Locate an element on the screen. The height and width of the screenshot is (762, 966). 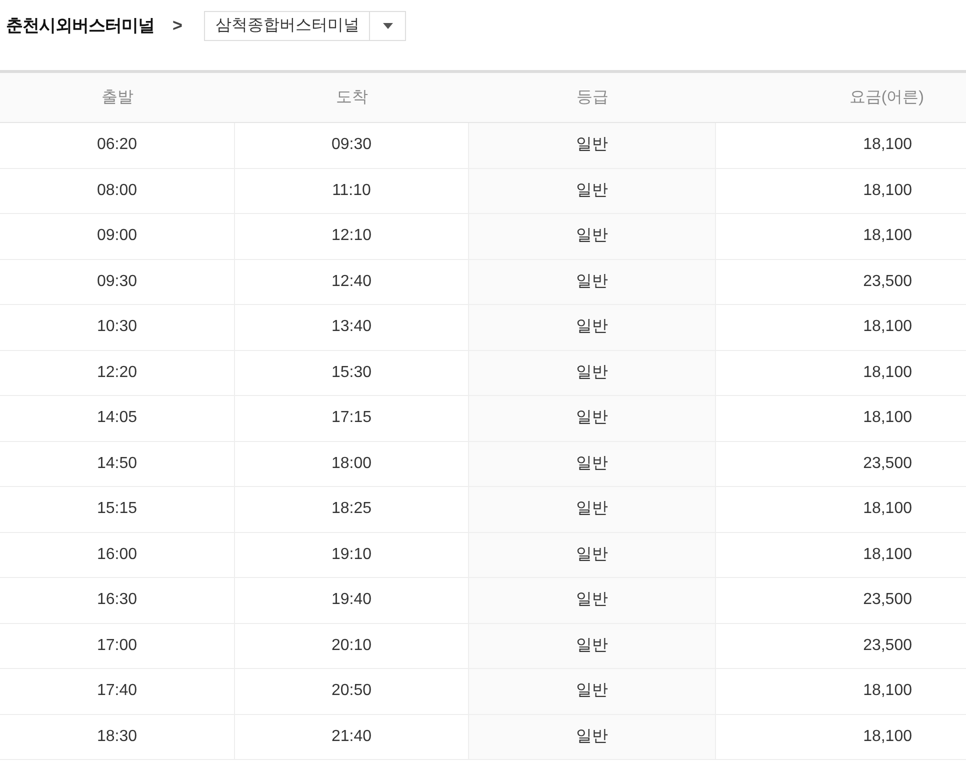
column-header: 도착 is located at coordinates (352, 98).